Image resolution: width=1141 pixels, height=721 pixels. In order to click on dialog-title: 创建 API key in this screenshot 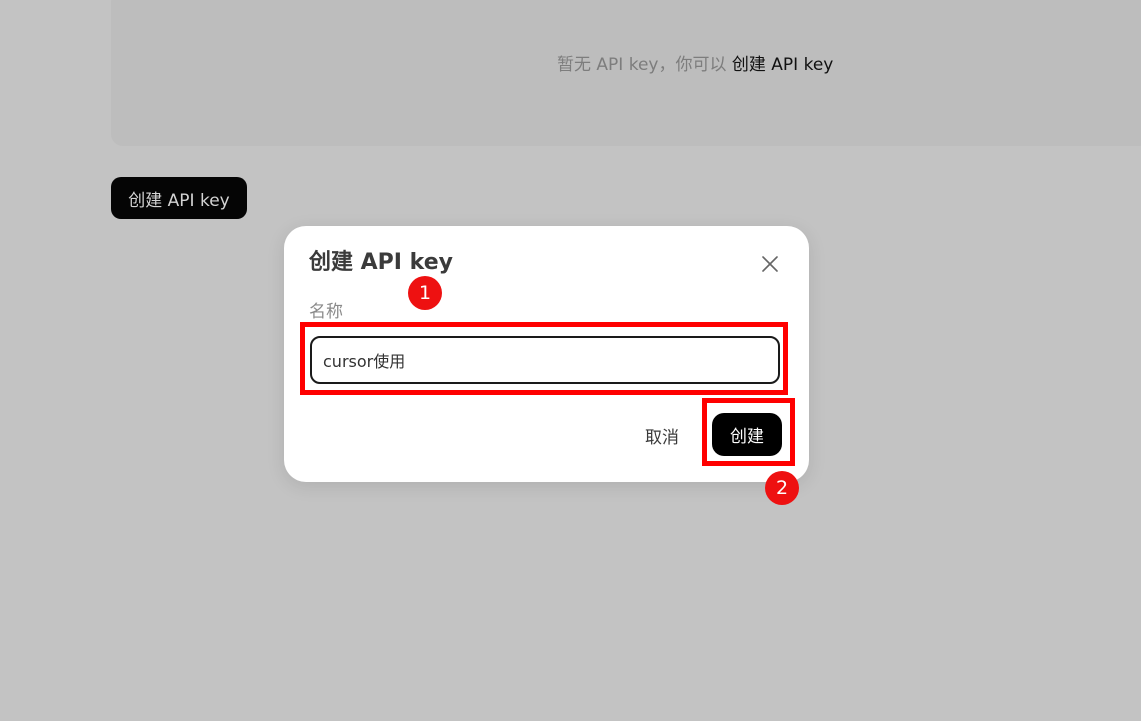, I will do `click(381, 262)`.